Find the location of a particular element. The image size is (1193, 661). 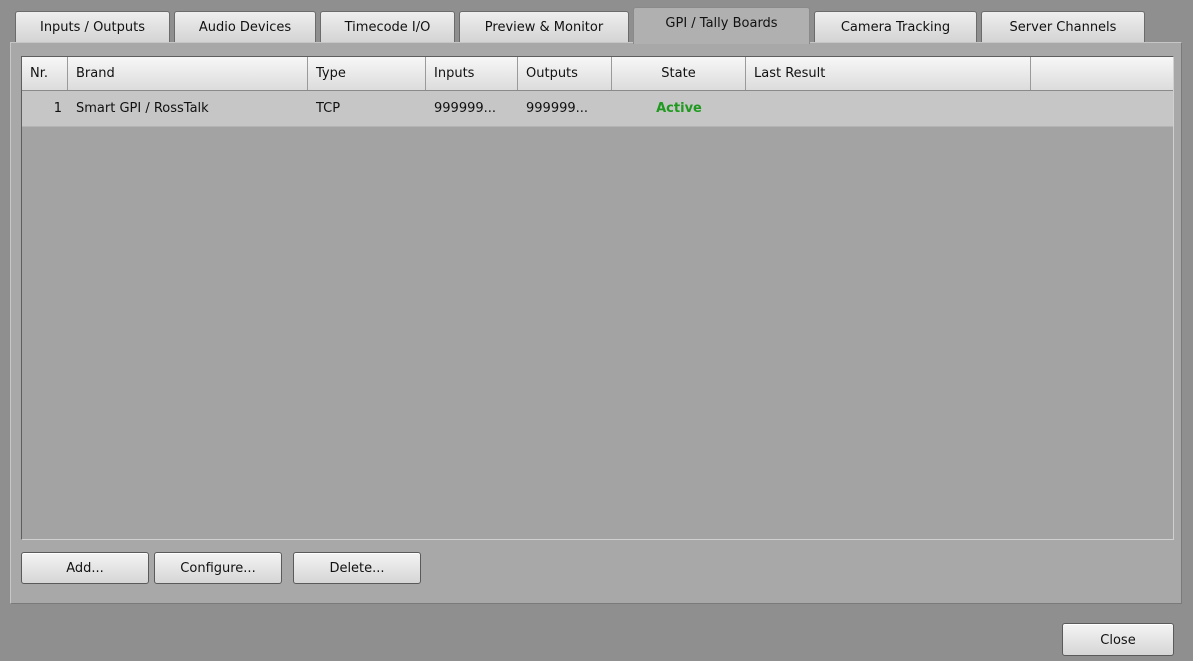

column-header-state: State is located at coordinates (679, 73).